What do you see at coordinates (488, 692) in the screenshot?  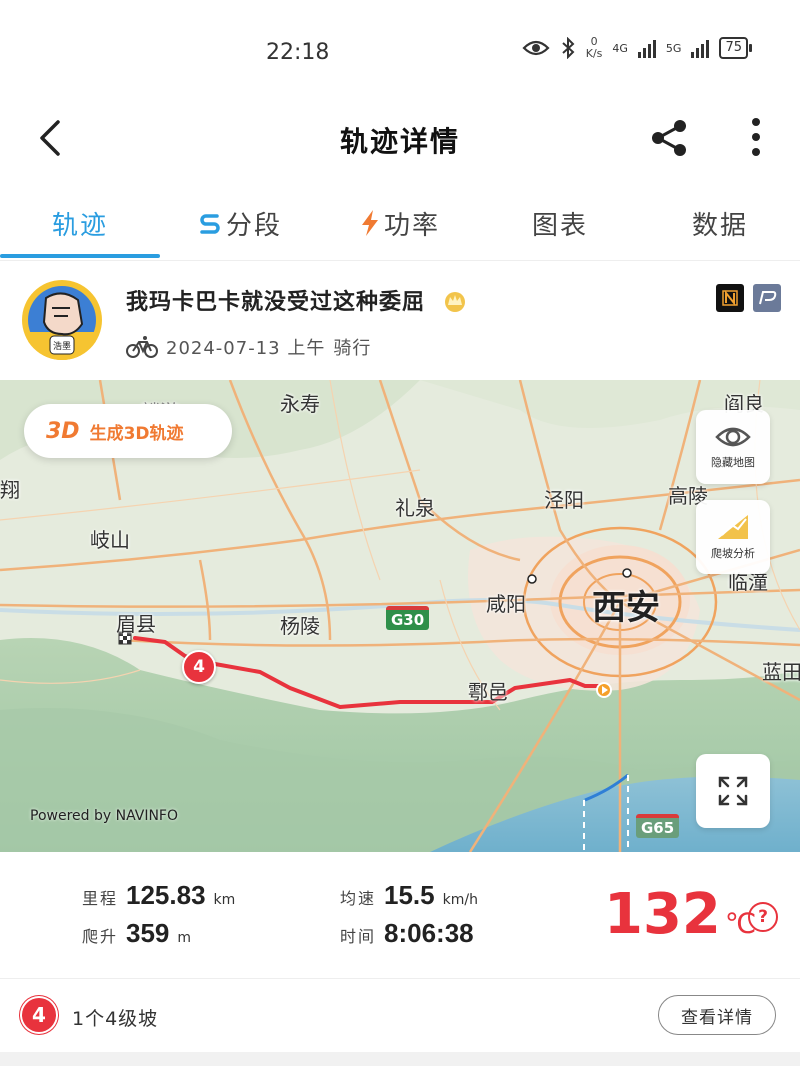 I see `place-huyi: 鄠邑` at bounding box center [488, 692].